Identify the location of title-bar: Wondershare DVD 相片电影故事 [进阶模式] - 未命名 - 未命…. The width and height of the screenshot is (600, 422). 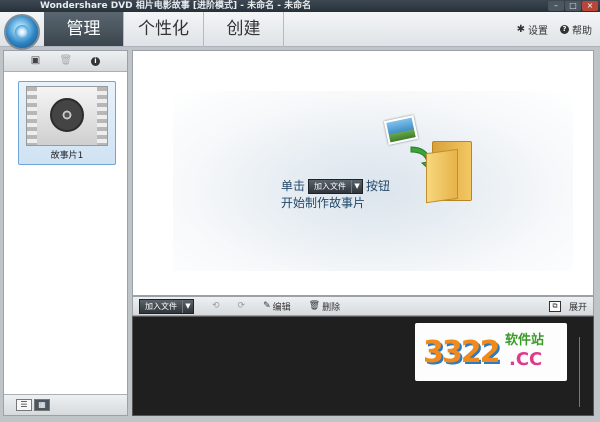
(300, 6).